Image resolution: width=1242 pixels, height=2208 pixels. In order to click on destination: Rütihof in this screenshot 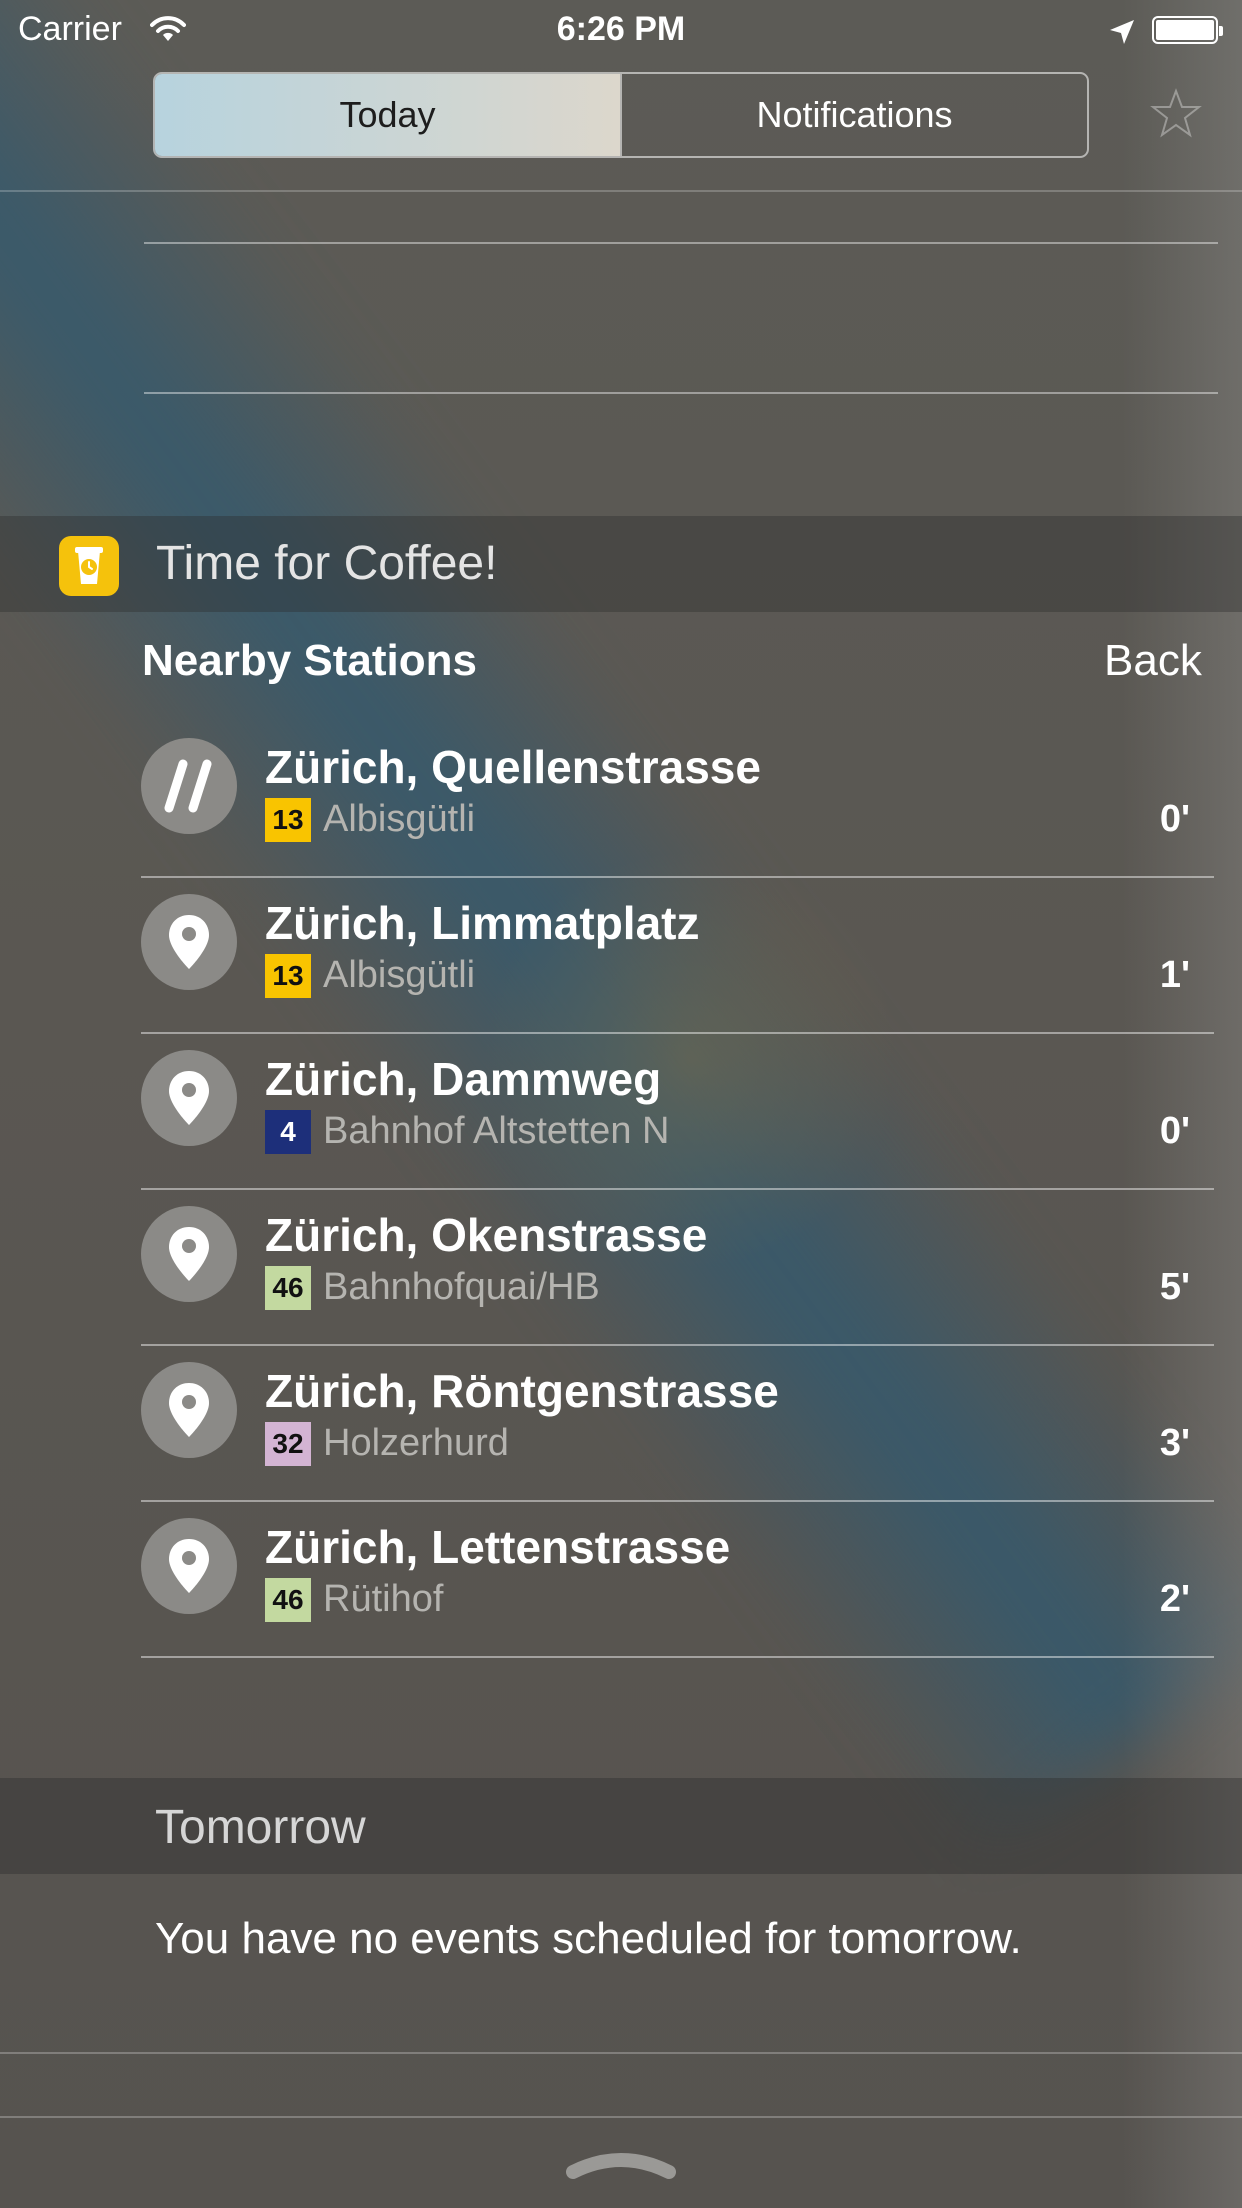, I will do `click(383, 1599)`.